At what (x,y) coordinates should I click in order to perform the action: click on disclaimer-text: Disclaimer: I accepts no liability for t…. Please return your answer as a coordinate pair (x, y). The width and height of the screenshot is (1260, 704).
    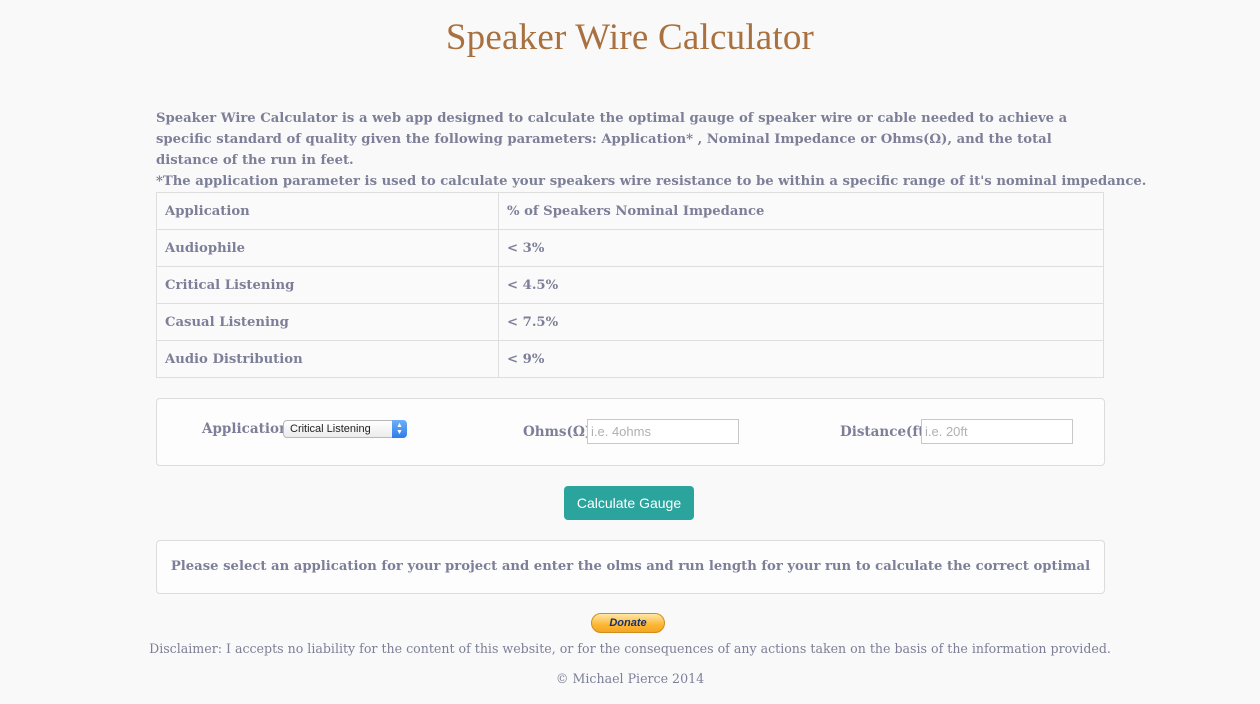
    Looking at the image, I should click on (630, 648).